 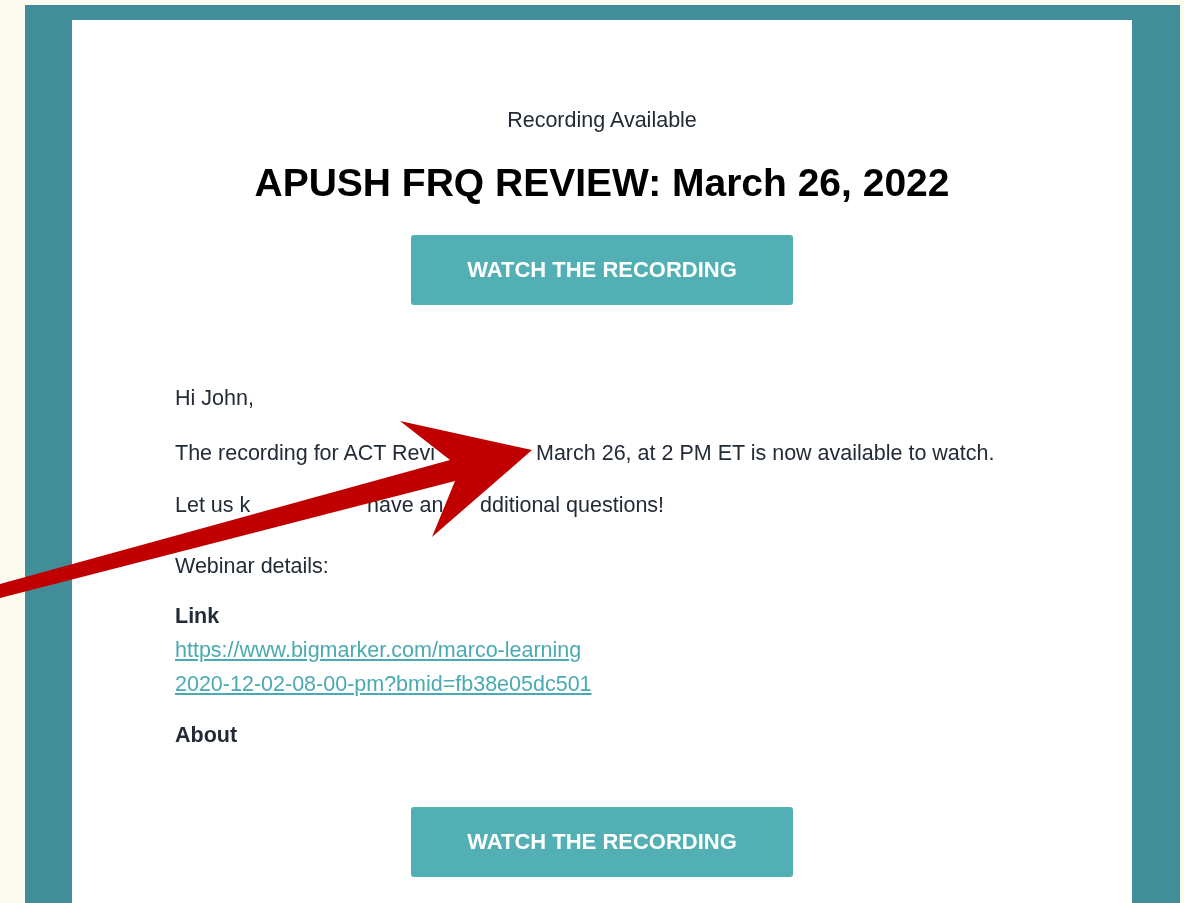 I want to click on greeting-text: Hi John,, so click(x=215, y=398).